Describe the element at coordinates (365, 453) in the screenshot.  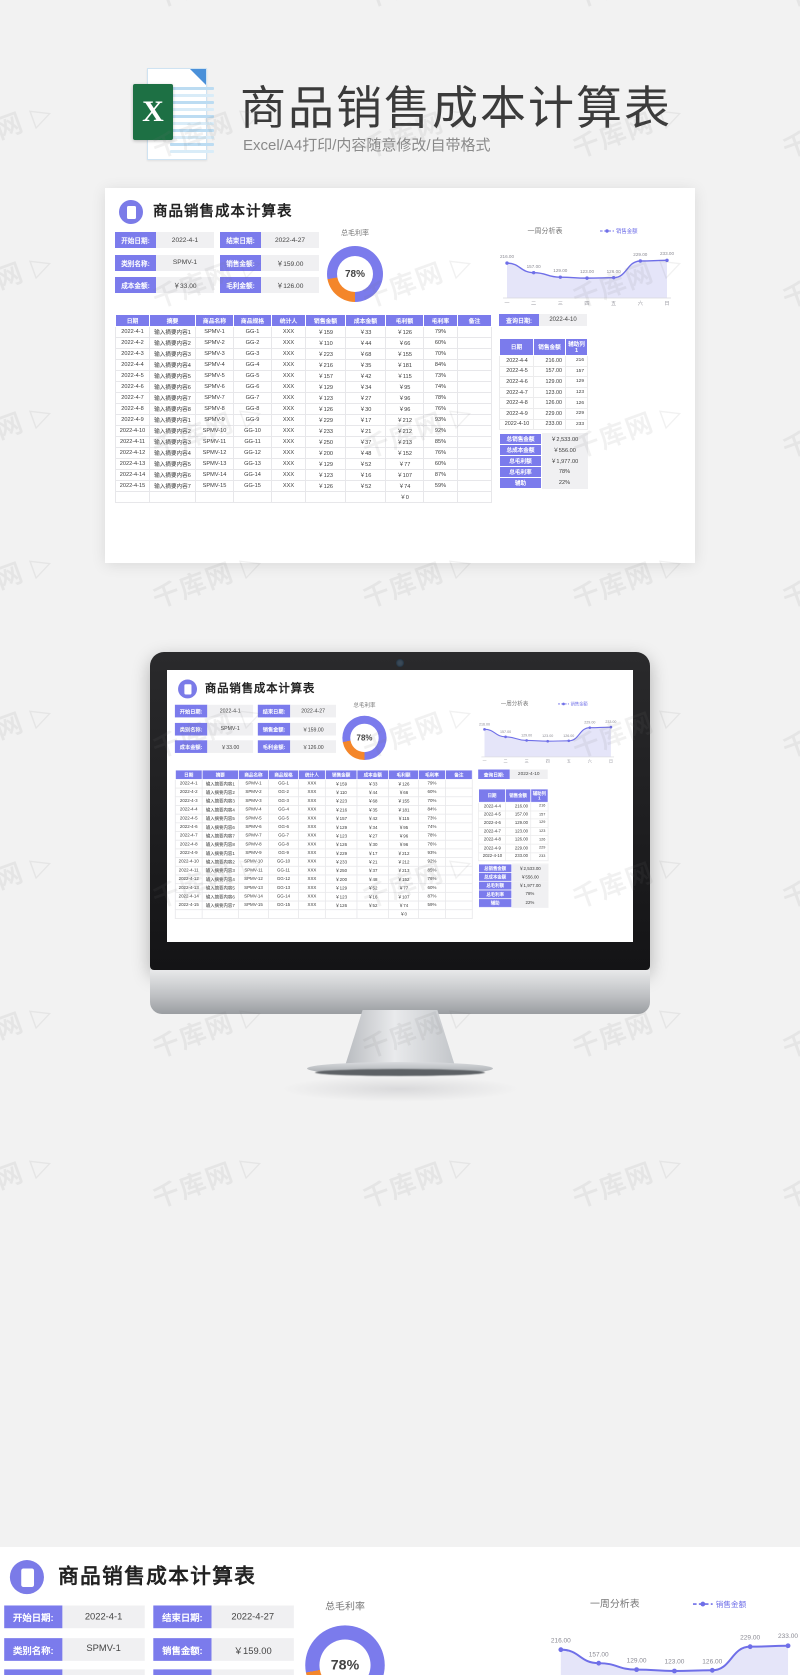
I see `table-cell: ￥48` at that location.